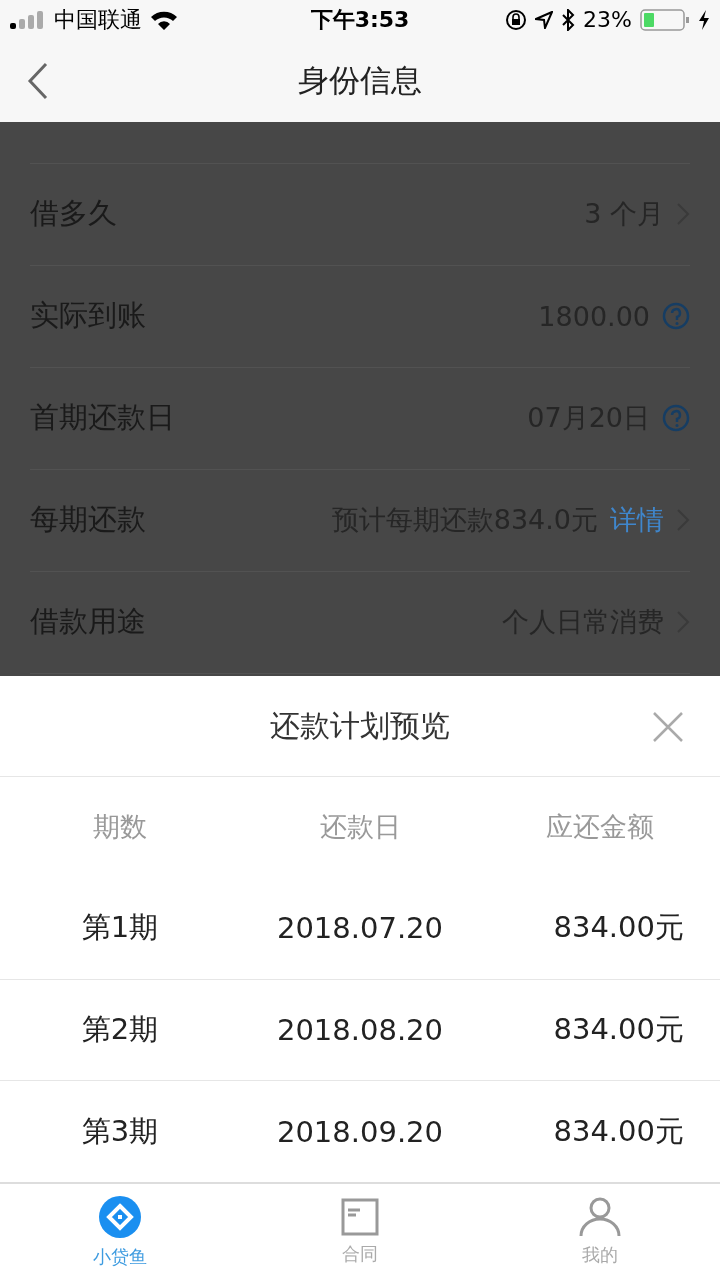 The height and width of the screenshot is (1280, 720). What do you see at coordinates (359, 1030) in the screenshot?
I see `table-cell-text: 2018.08.20` at bounding box center [359, 1030].